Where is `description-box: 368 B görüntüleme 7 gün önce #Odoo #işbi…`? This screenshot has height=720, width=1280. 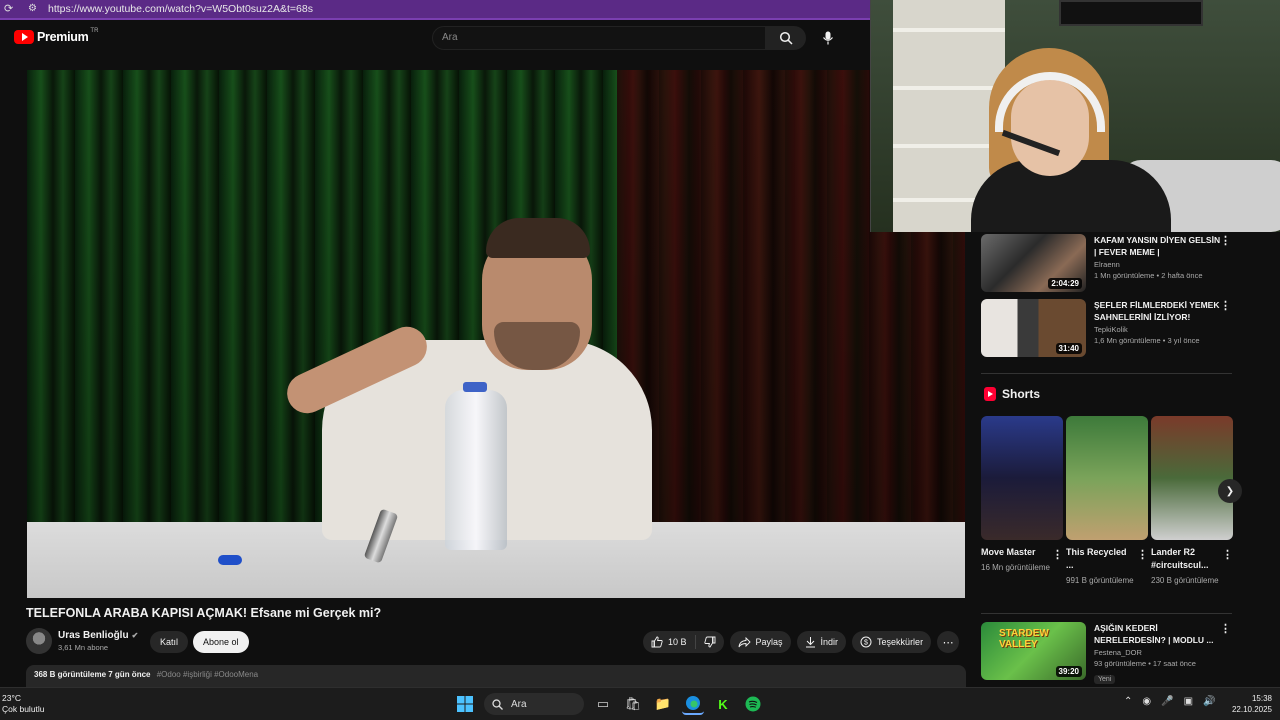
description-box: 368 B görüntüleme 7 gün önce #Odoo #işbi… is located at coordinates (496, 676).